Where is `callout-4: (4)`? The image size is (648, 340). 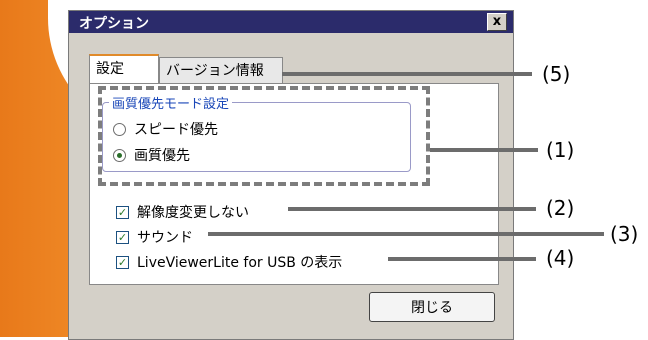 callout-4: (4) is located at coordinates (560, 258).